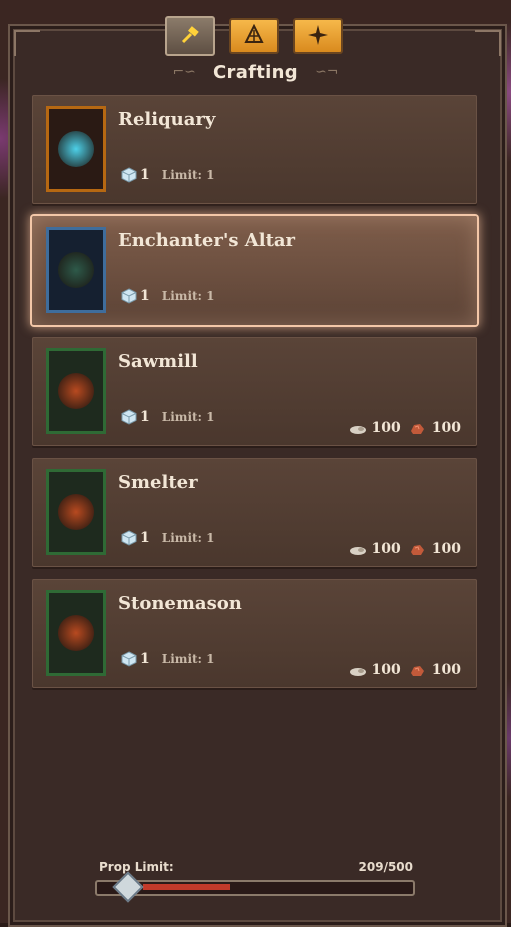  I want to click on panel-header: ⌐∽ Crafting ∽¬, so click(255, 72).